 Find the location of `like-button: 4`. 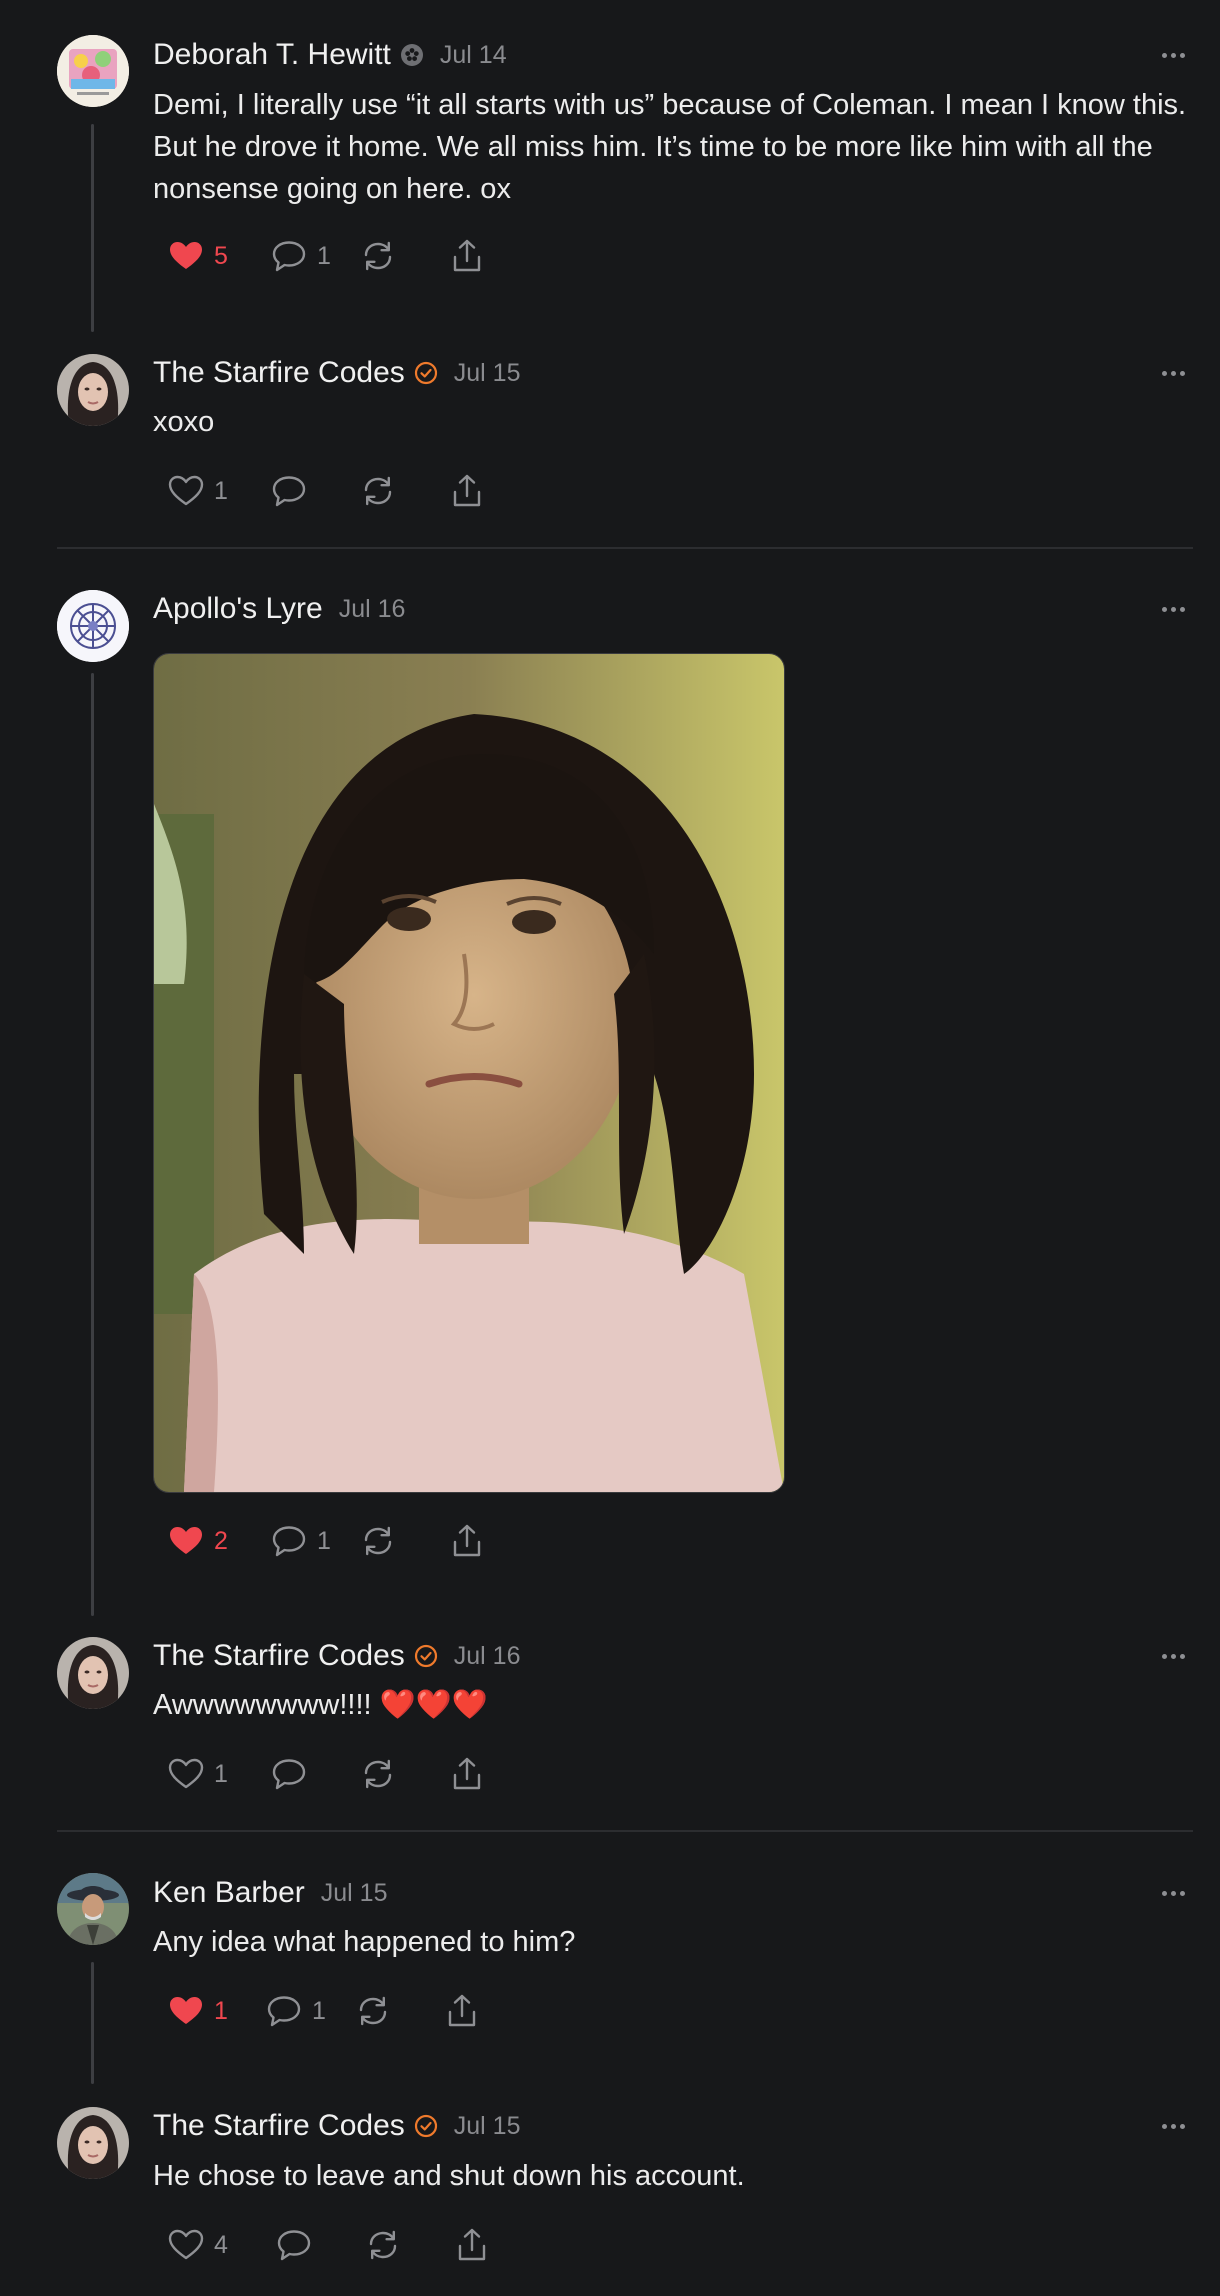

like-button: 4 is located at coordinates (220, 2245).